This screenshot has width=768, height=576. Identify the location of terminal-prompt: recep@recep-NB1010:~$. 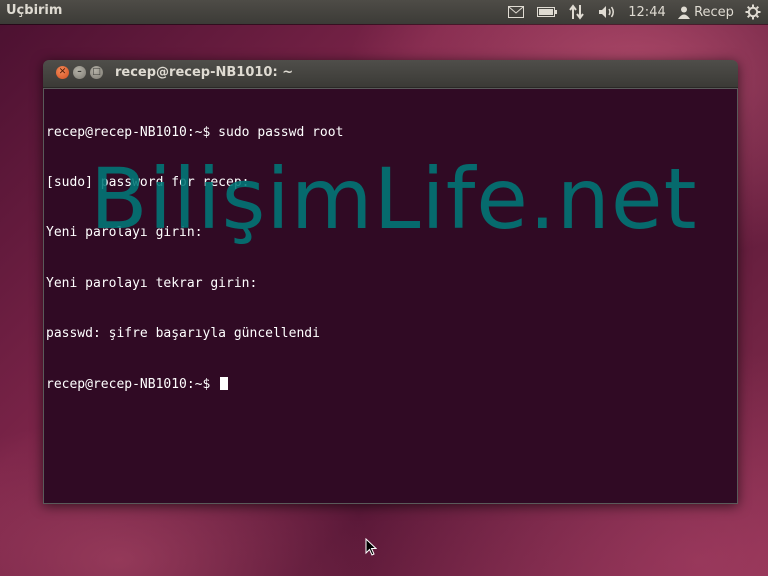
(132, 384).